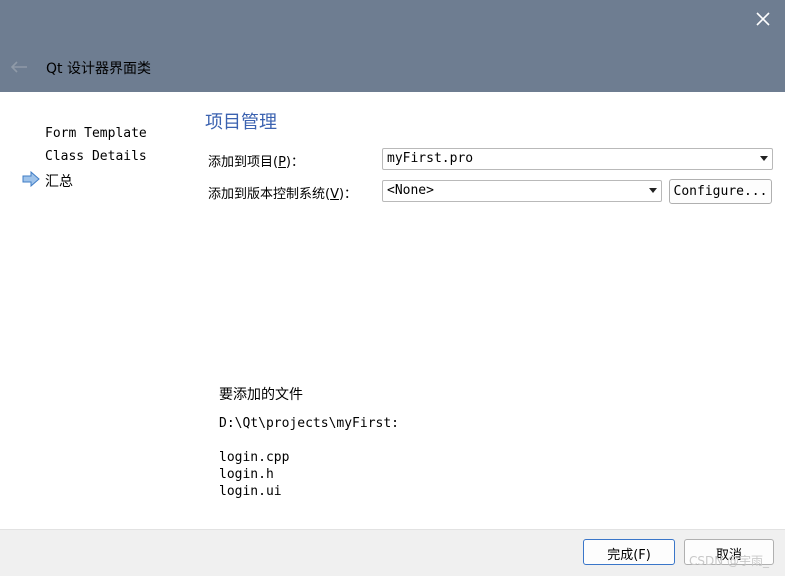  What do you see at coordinates (250, 491) in the screenshot?
I see `file-item: login.ui` at bounding box center [250, 491].